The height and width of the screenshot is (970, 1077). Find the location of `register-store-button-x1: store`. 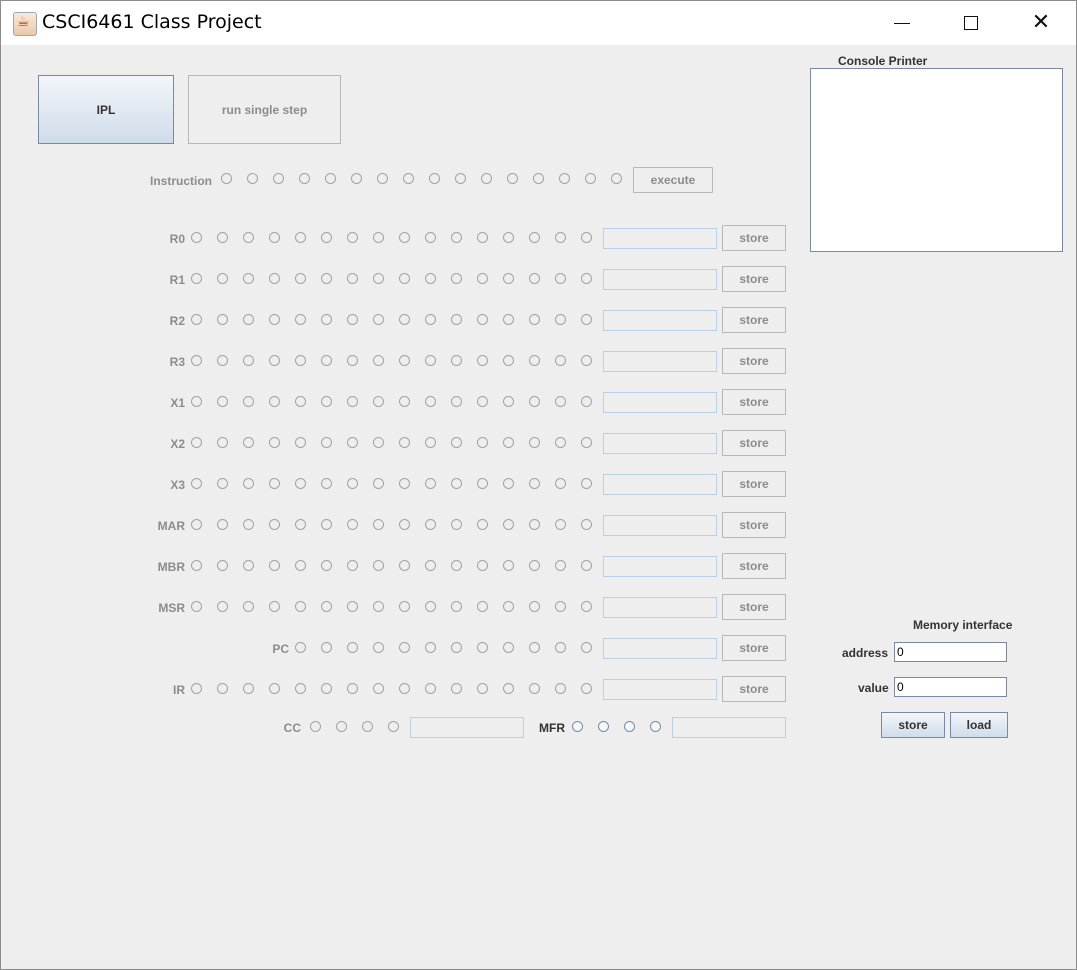

register-store-button-x1: store is located at coordinates (754, 402).